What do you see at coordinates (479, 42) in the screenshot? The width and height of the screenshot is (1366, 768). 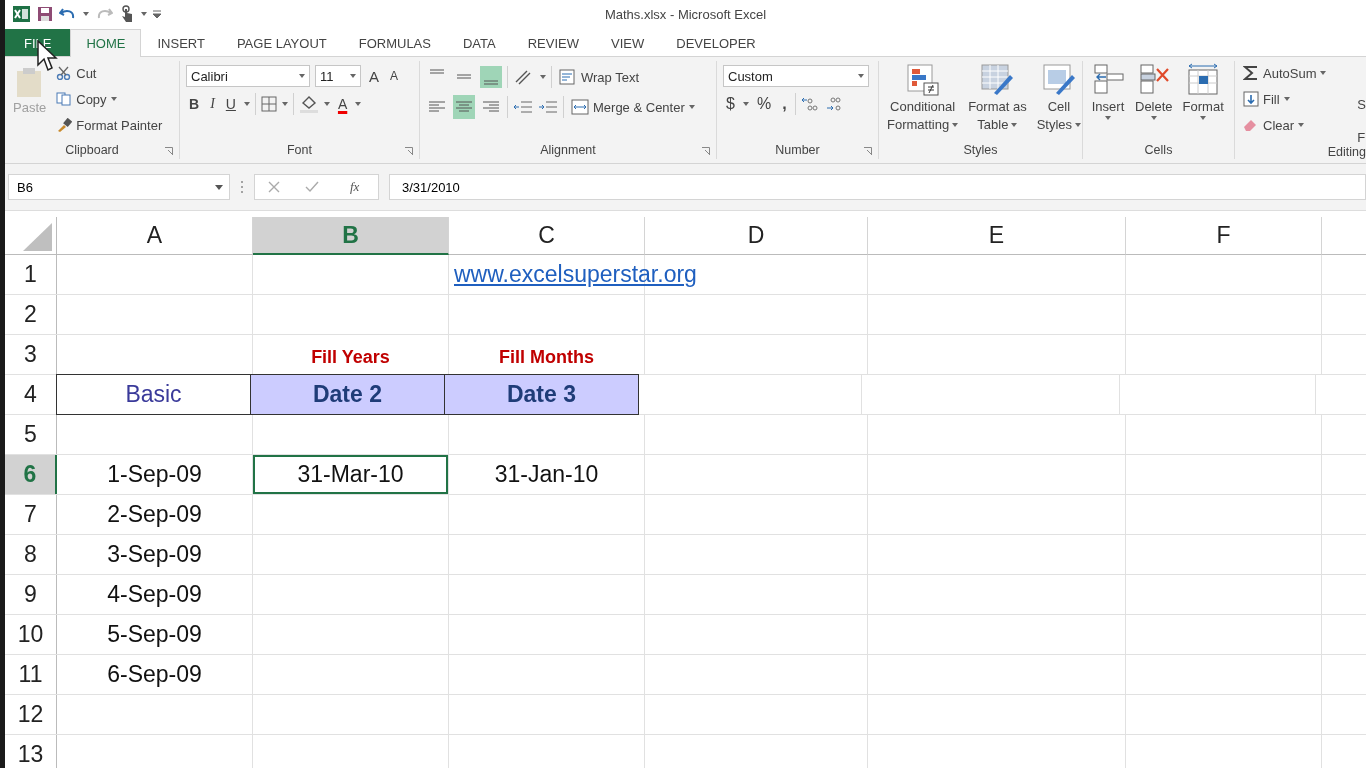 I see `ribbon-tab: DATA` at bounding box center [479, 42].